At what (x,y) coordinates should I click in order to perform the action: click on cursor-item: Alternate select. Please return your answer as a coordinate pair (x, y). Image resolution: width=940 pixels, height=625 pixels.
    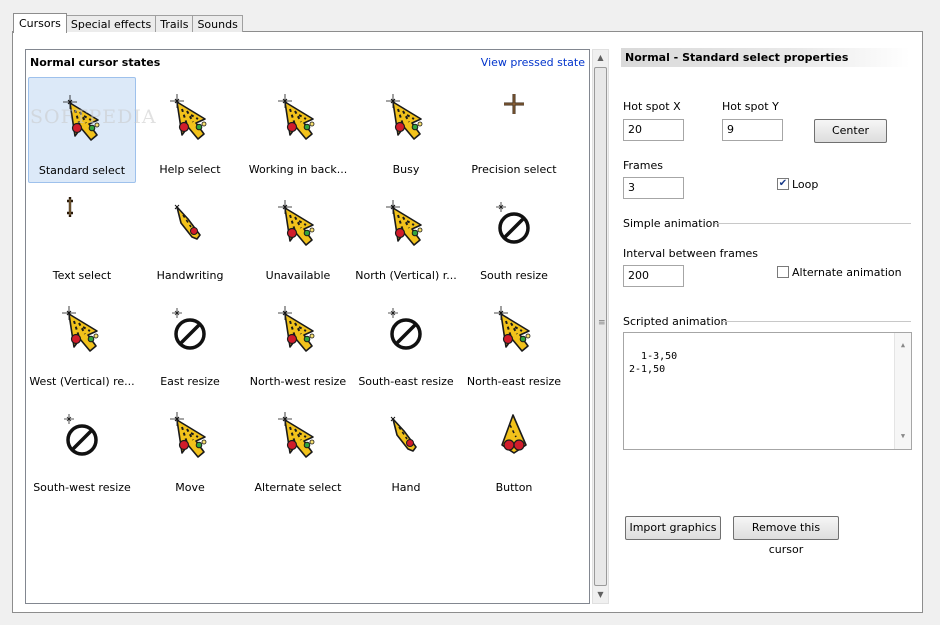
    Looking at the image, I should click on (298, 448).